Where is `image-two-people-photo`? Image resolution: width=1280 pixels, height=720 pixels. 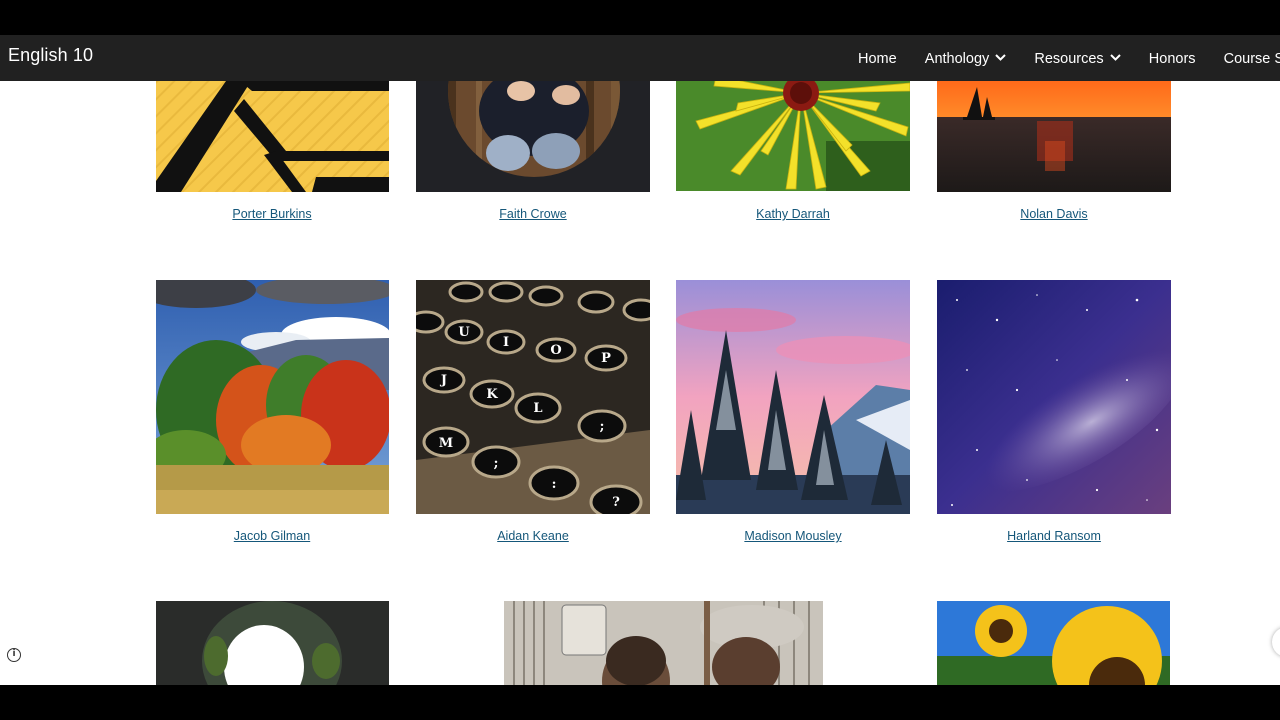
image-two-people-photo is located at coordinates (663, 643).